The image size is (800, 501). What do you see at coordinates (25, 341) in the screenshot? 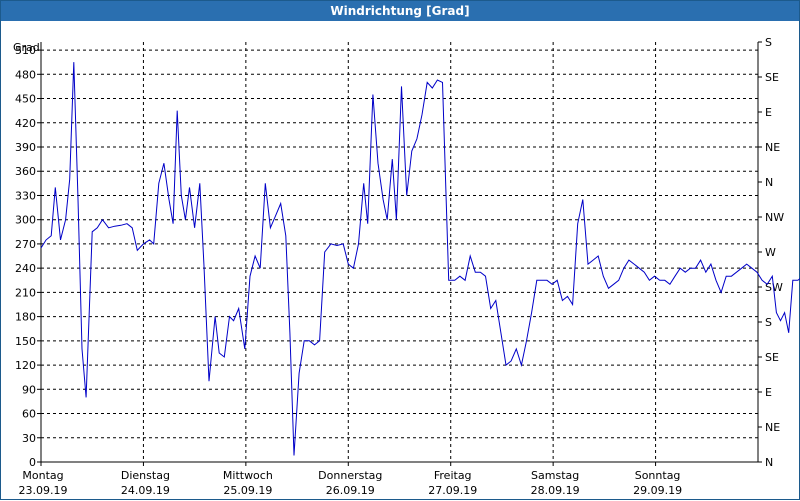
I see `y-tick-label: 150` at bounding box center [25, 341].